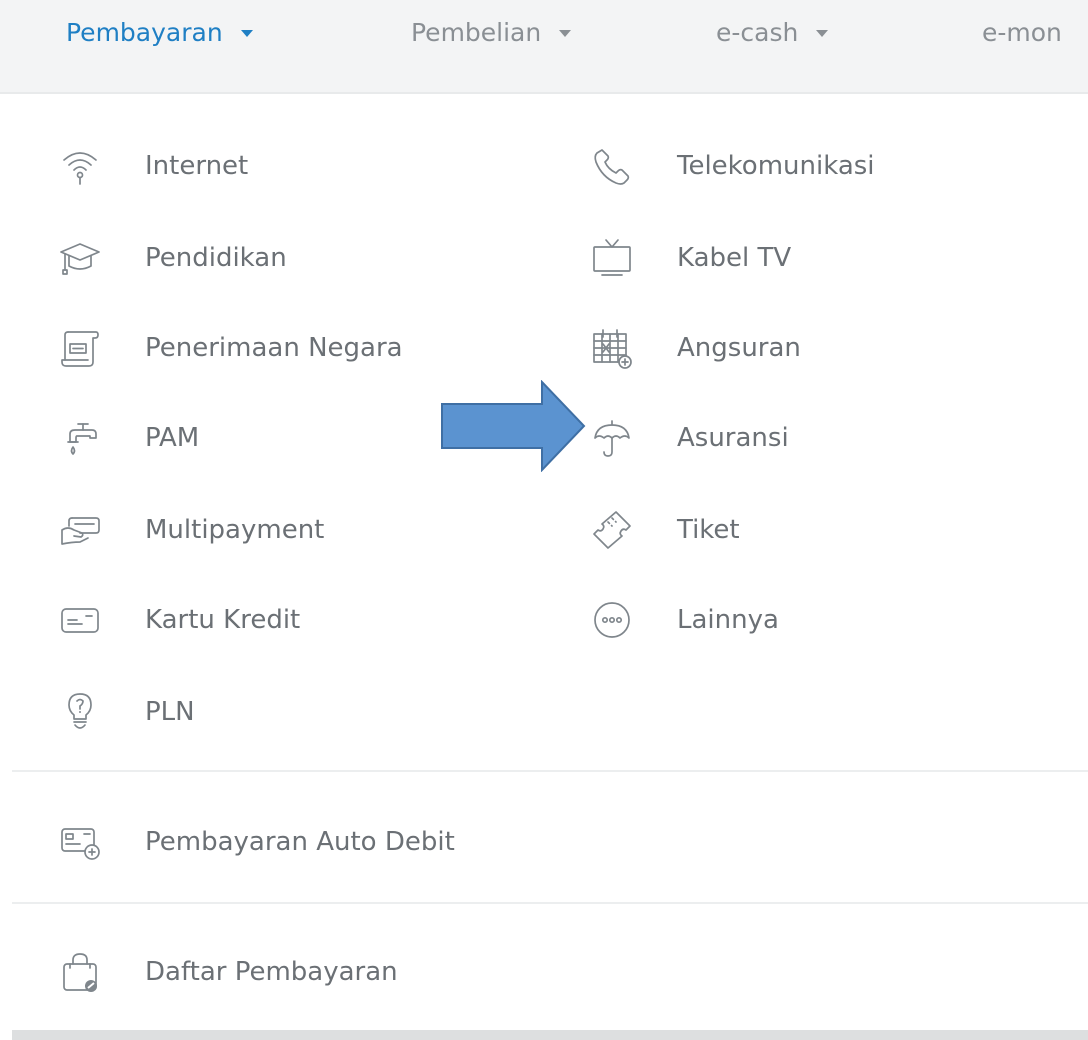 The width and height of the screenshot is (1088, 1040). I want to click on tab-e-cash-label: e-cash, so click(757, 32).